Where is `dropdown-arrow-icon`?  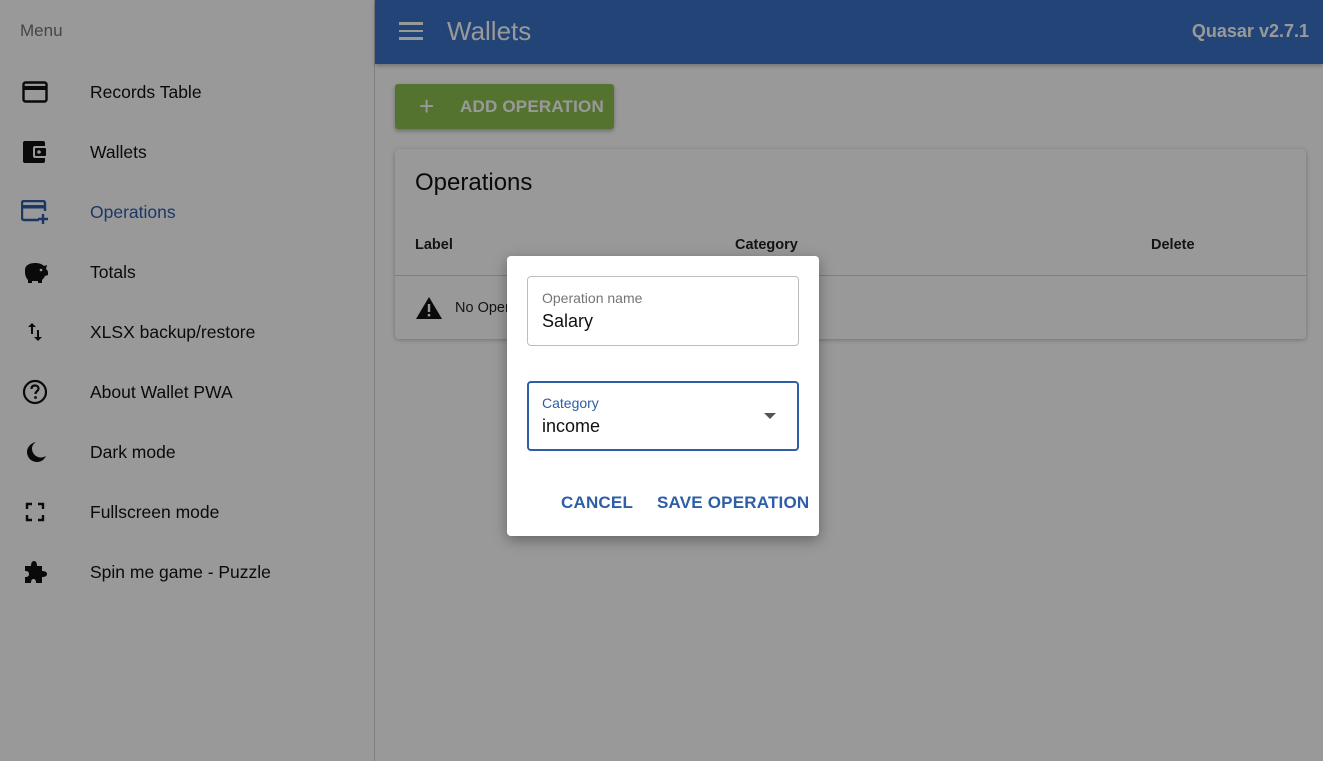 dropdown-arrow-icon is located at coordinates (770, 416).